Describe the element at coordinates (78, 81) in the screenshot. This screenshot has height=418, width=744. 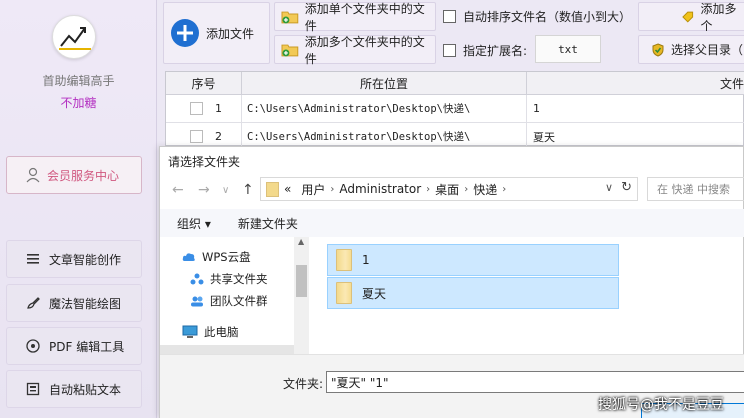
I see `app-name: 首助编辑高手` at that location.